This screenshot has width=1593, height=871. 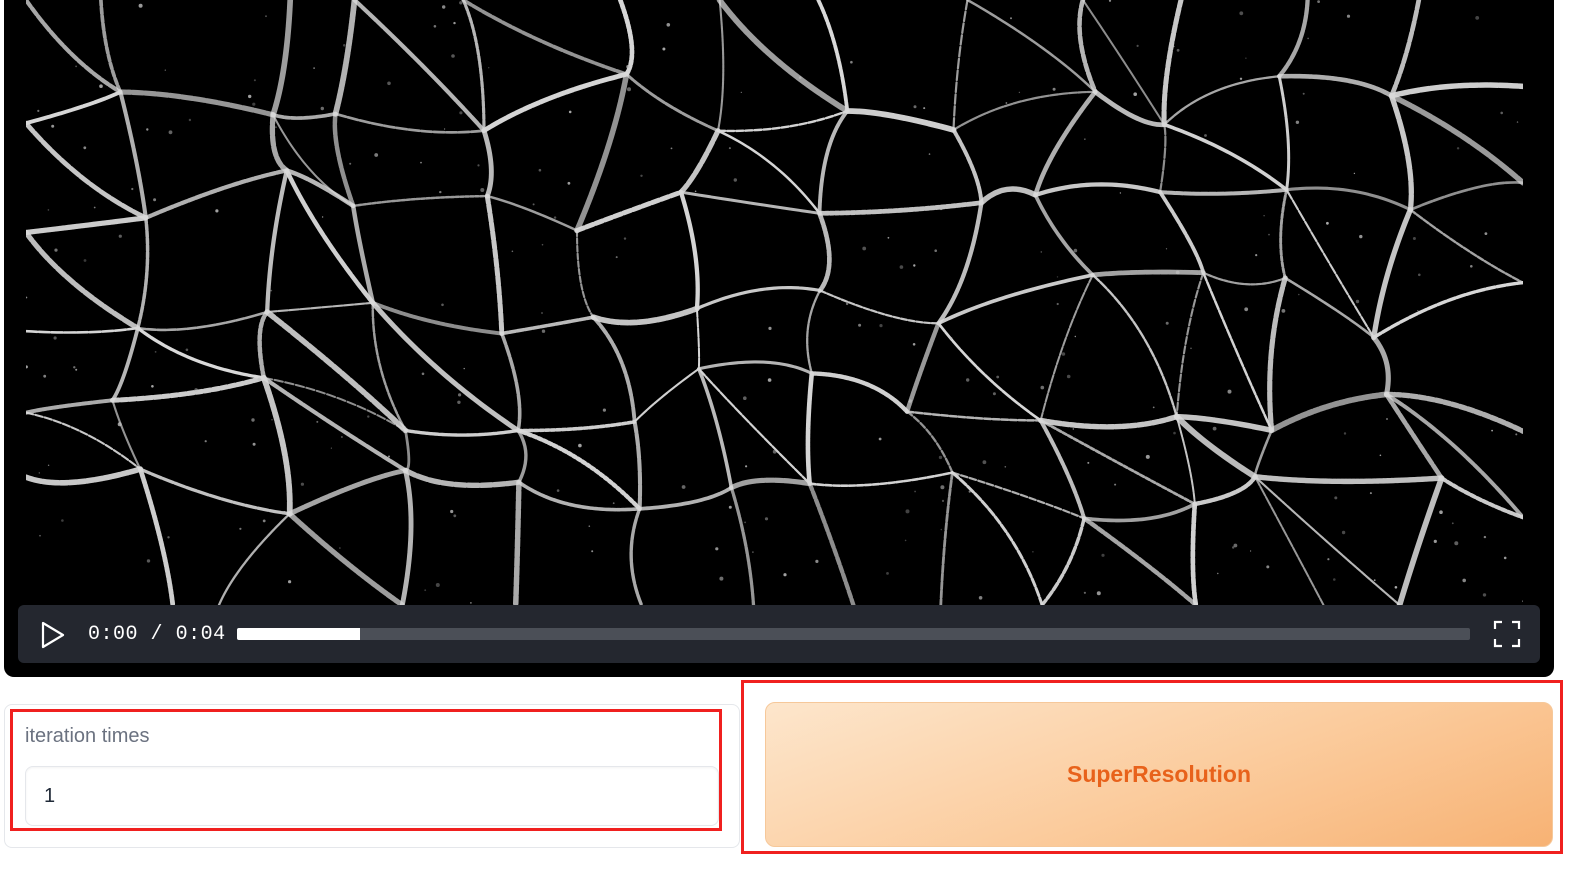 What do you see at coordinates (1159, 774) in the screenshot?
I see `superresolution-button: SuperResolution` at bounding box center [1159, 774].